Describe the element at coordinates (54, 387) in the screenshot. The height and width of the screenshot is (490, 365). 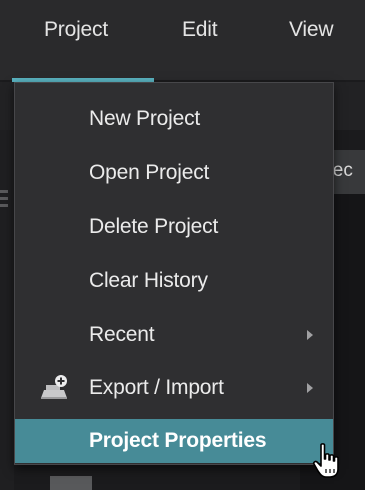
I see `export-import-icon` at that location.